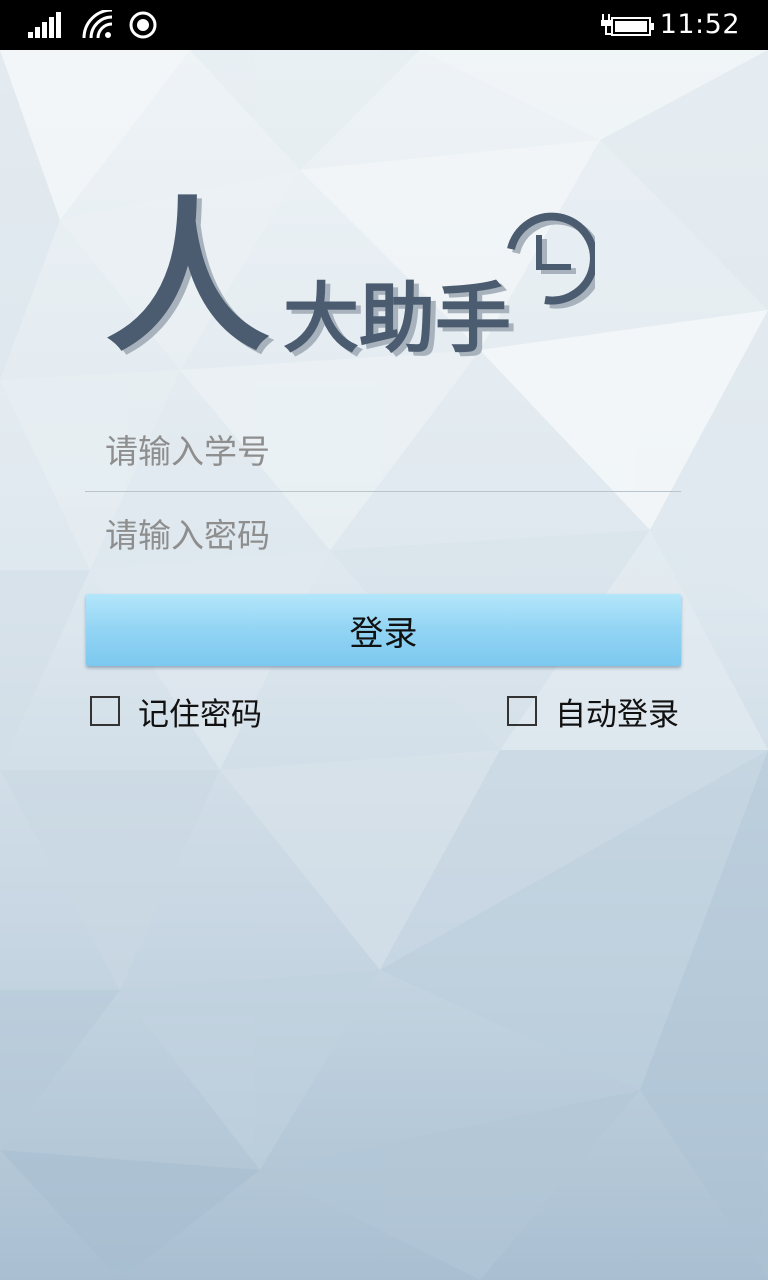 This screenshot has width=768, height=1280. Describe the element at coordinates (187, 277) in the screenshot. I see `svg-text: 人` at that location.